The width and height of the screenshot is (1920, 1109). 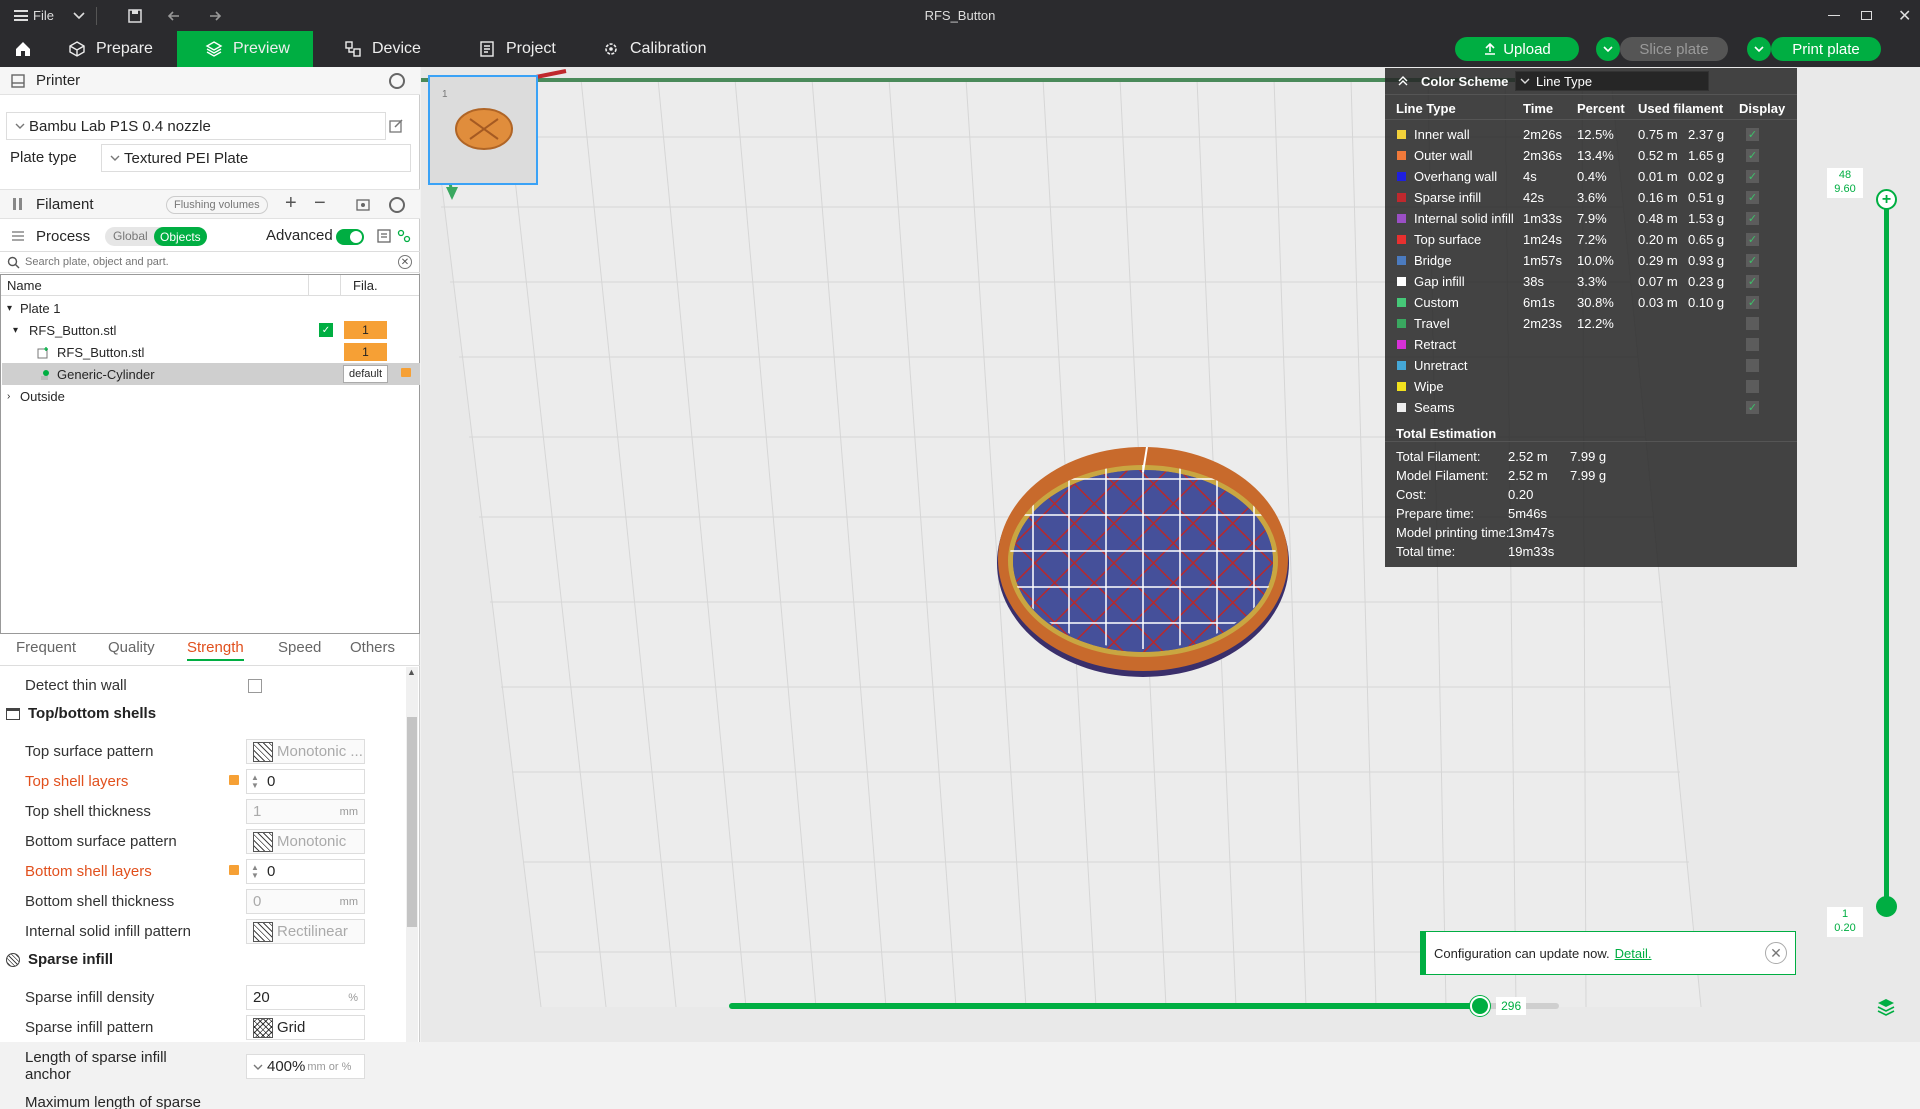 What do you see at coordinates (1886, 1007) in the screenshot?
I see `layers-icon` at bounding box center [1886, 1007].